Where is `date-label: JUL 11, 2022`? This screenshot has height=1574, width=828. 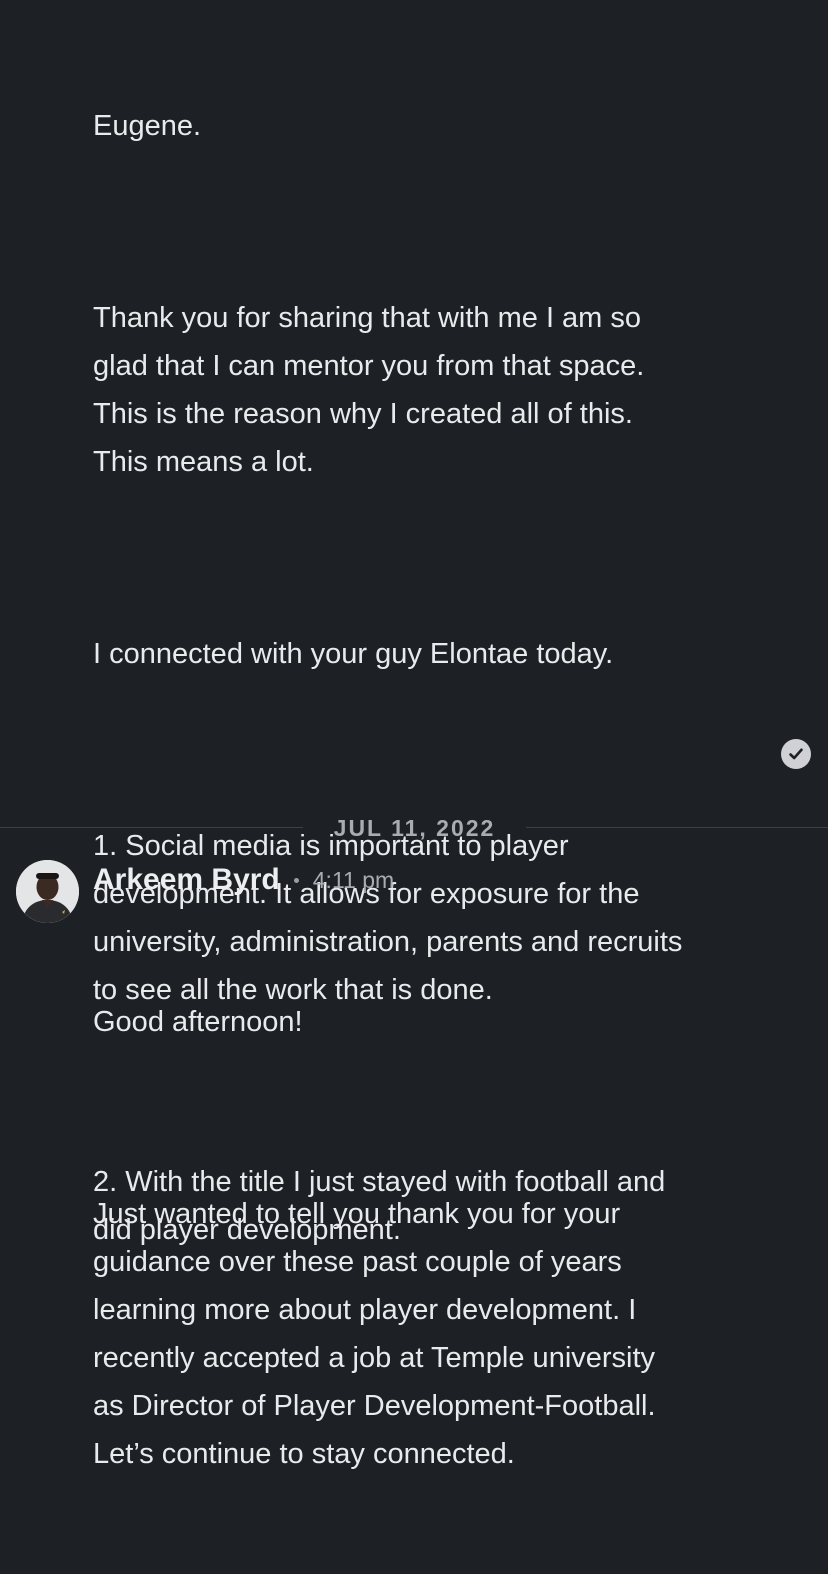
date-label: JUL 11, 2022 is located at coordinates (414, 828).